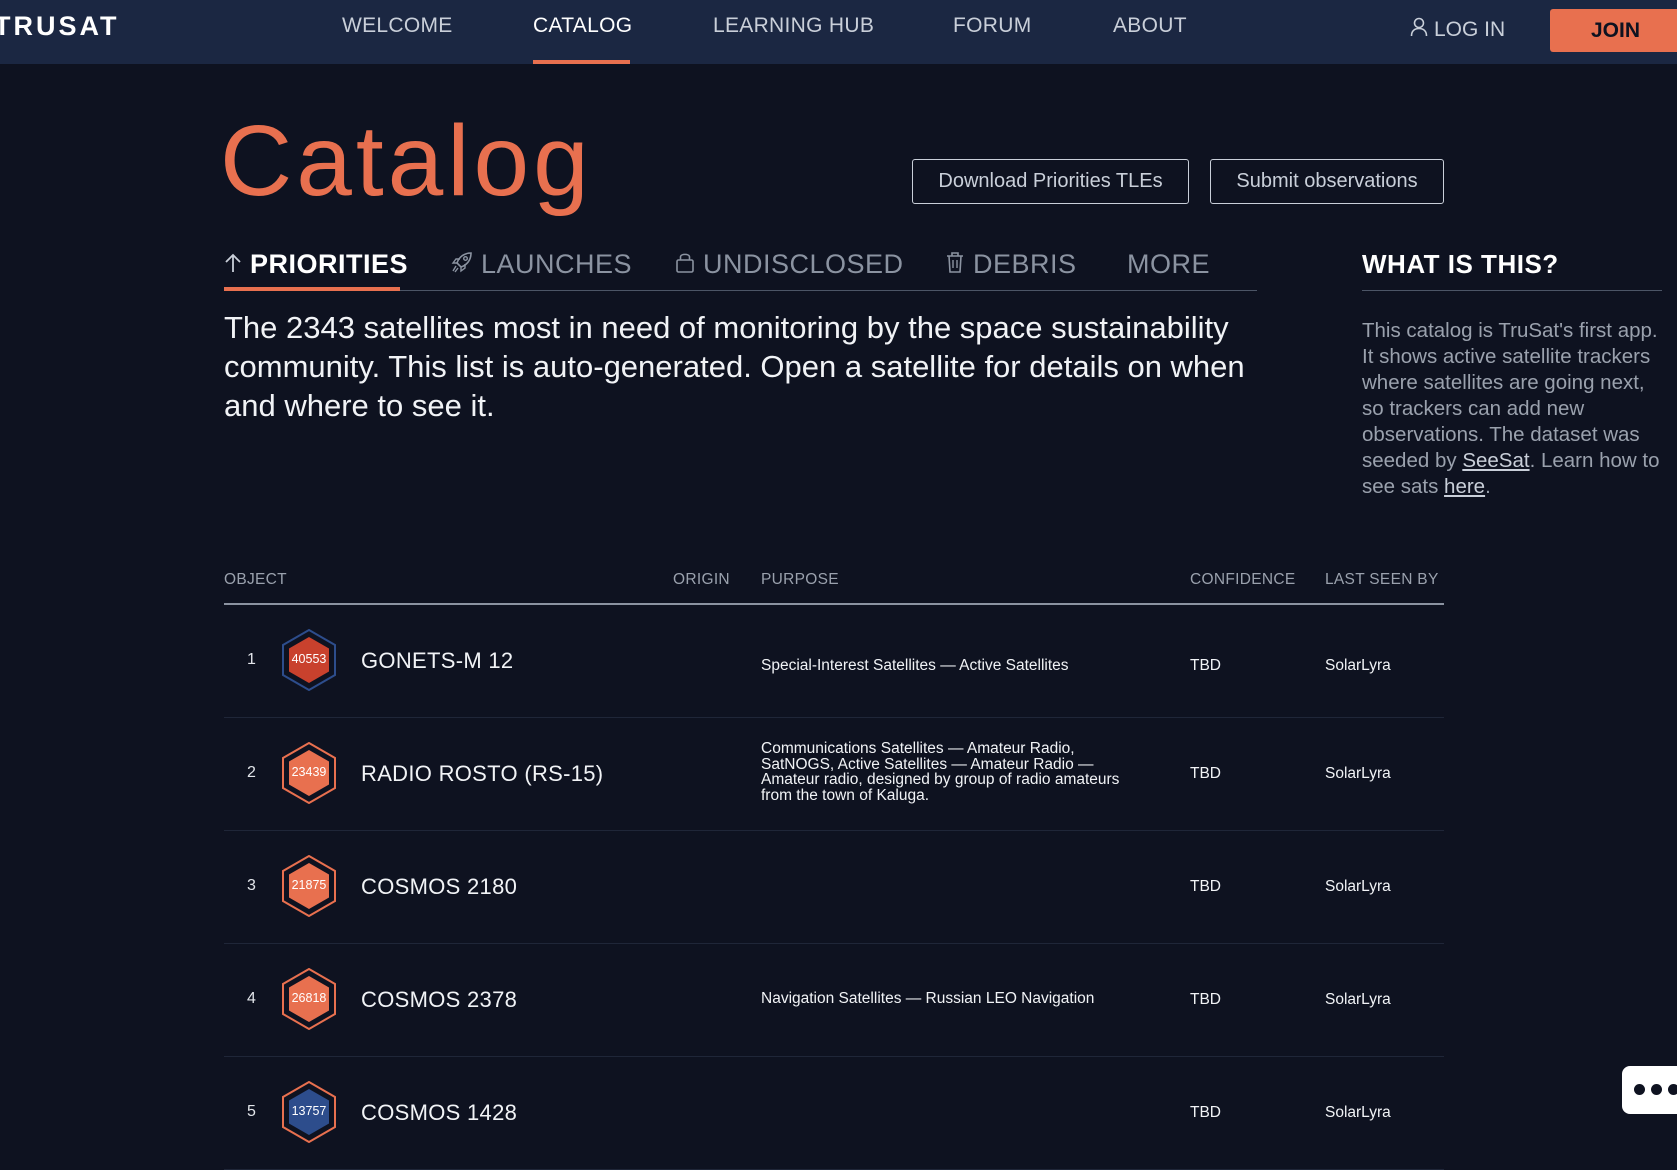  What do you see at coordinates (397, 26) in the screenshot?
I see `nav-item-welcome: WELCOME` at bounding box center [397, 26].